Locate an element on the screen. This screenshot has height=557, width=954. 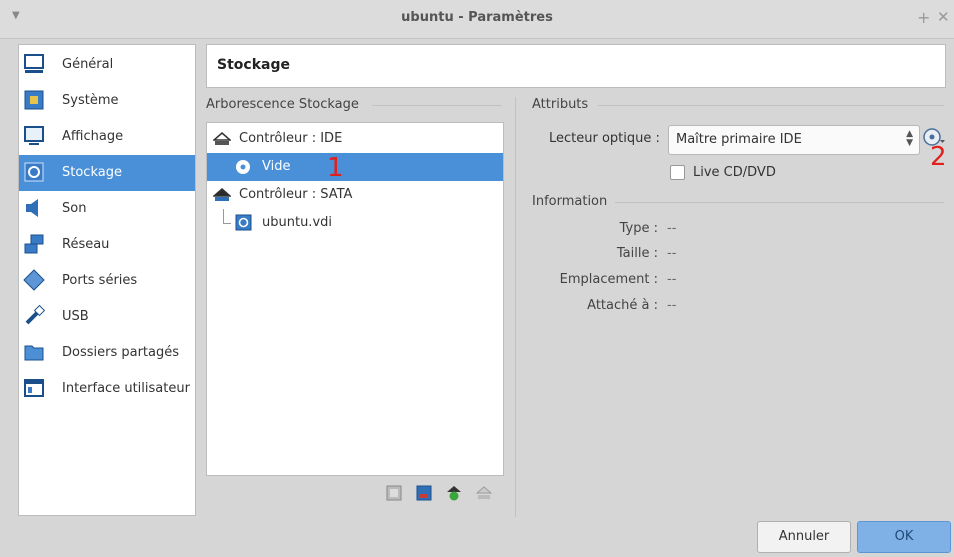
tree-item-label: Vide is located at coordinates (276, 166).